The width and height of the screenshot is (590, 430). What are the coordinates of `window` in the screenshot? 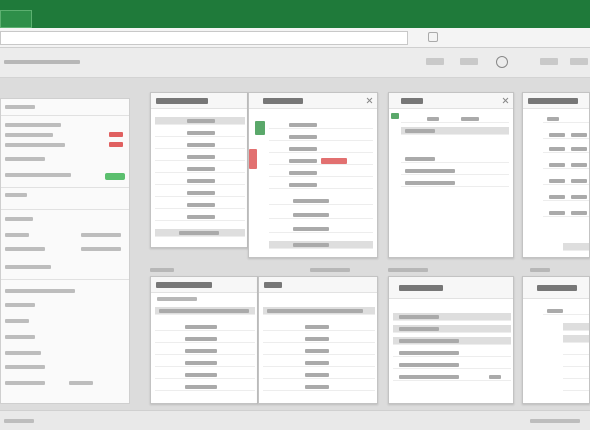 It's located at (318, 340).